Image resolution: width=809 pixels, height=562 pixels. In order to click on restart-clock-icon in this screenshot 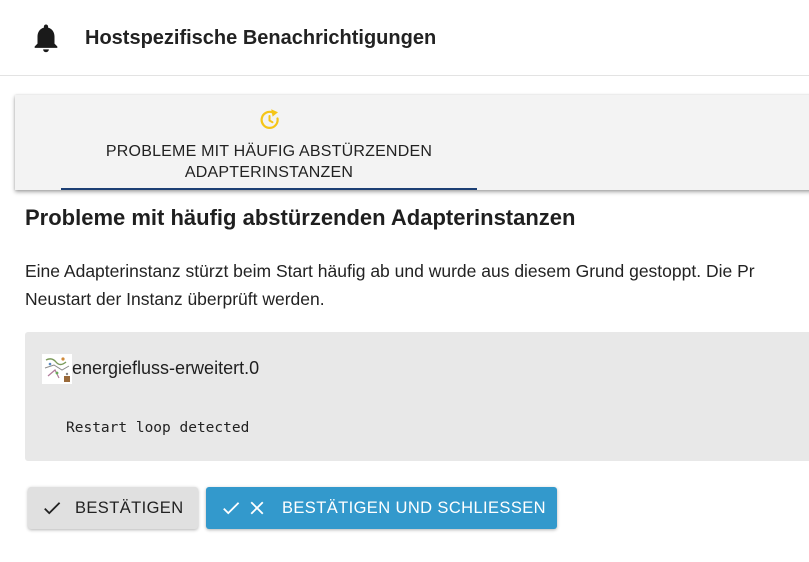, I will do `click(269, 119)`.